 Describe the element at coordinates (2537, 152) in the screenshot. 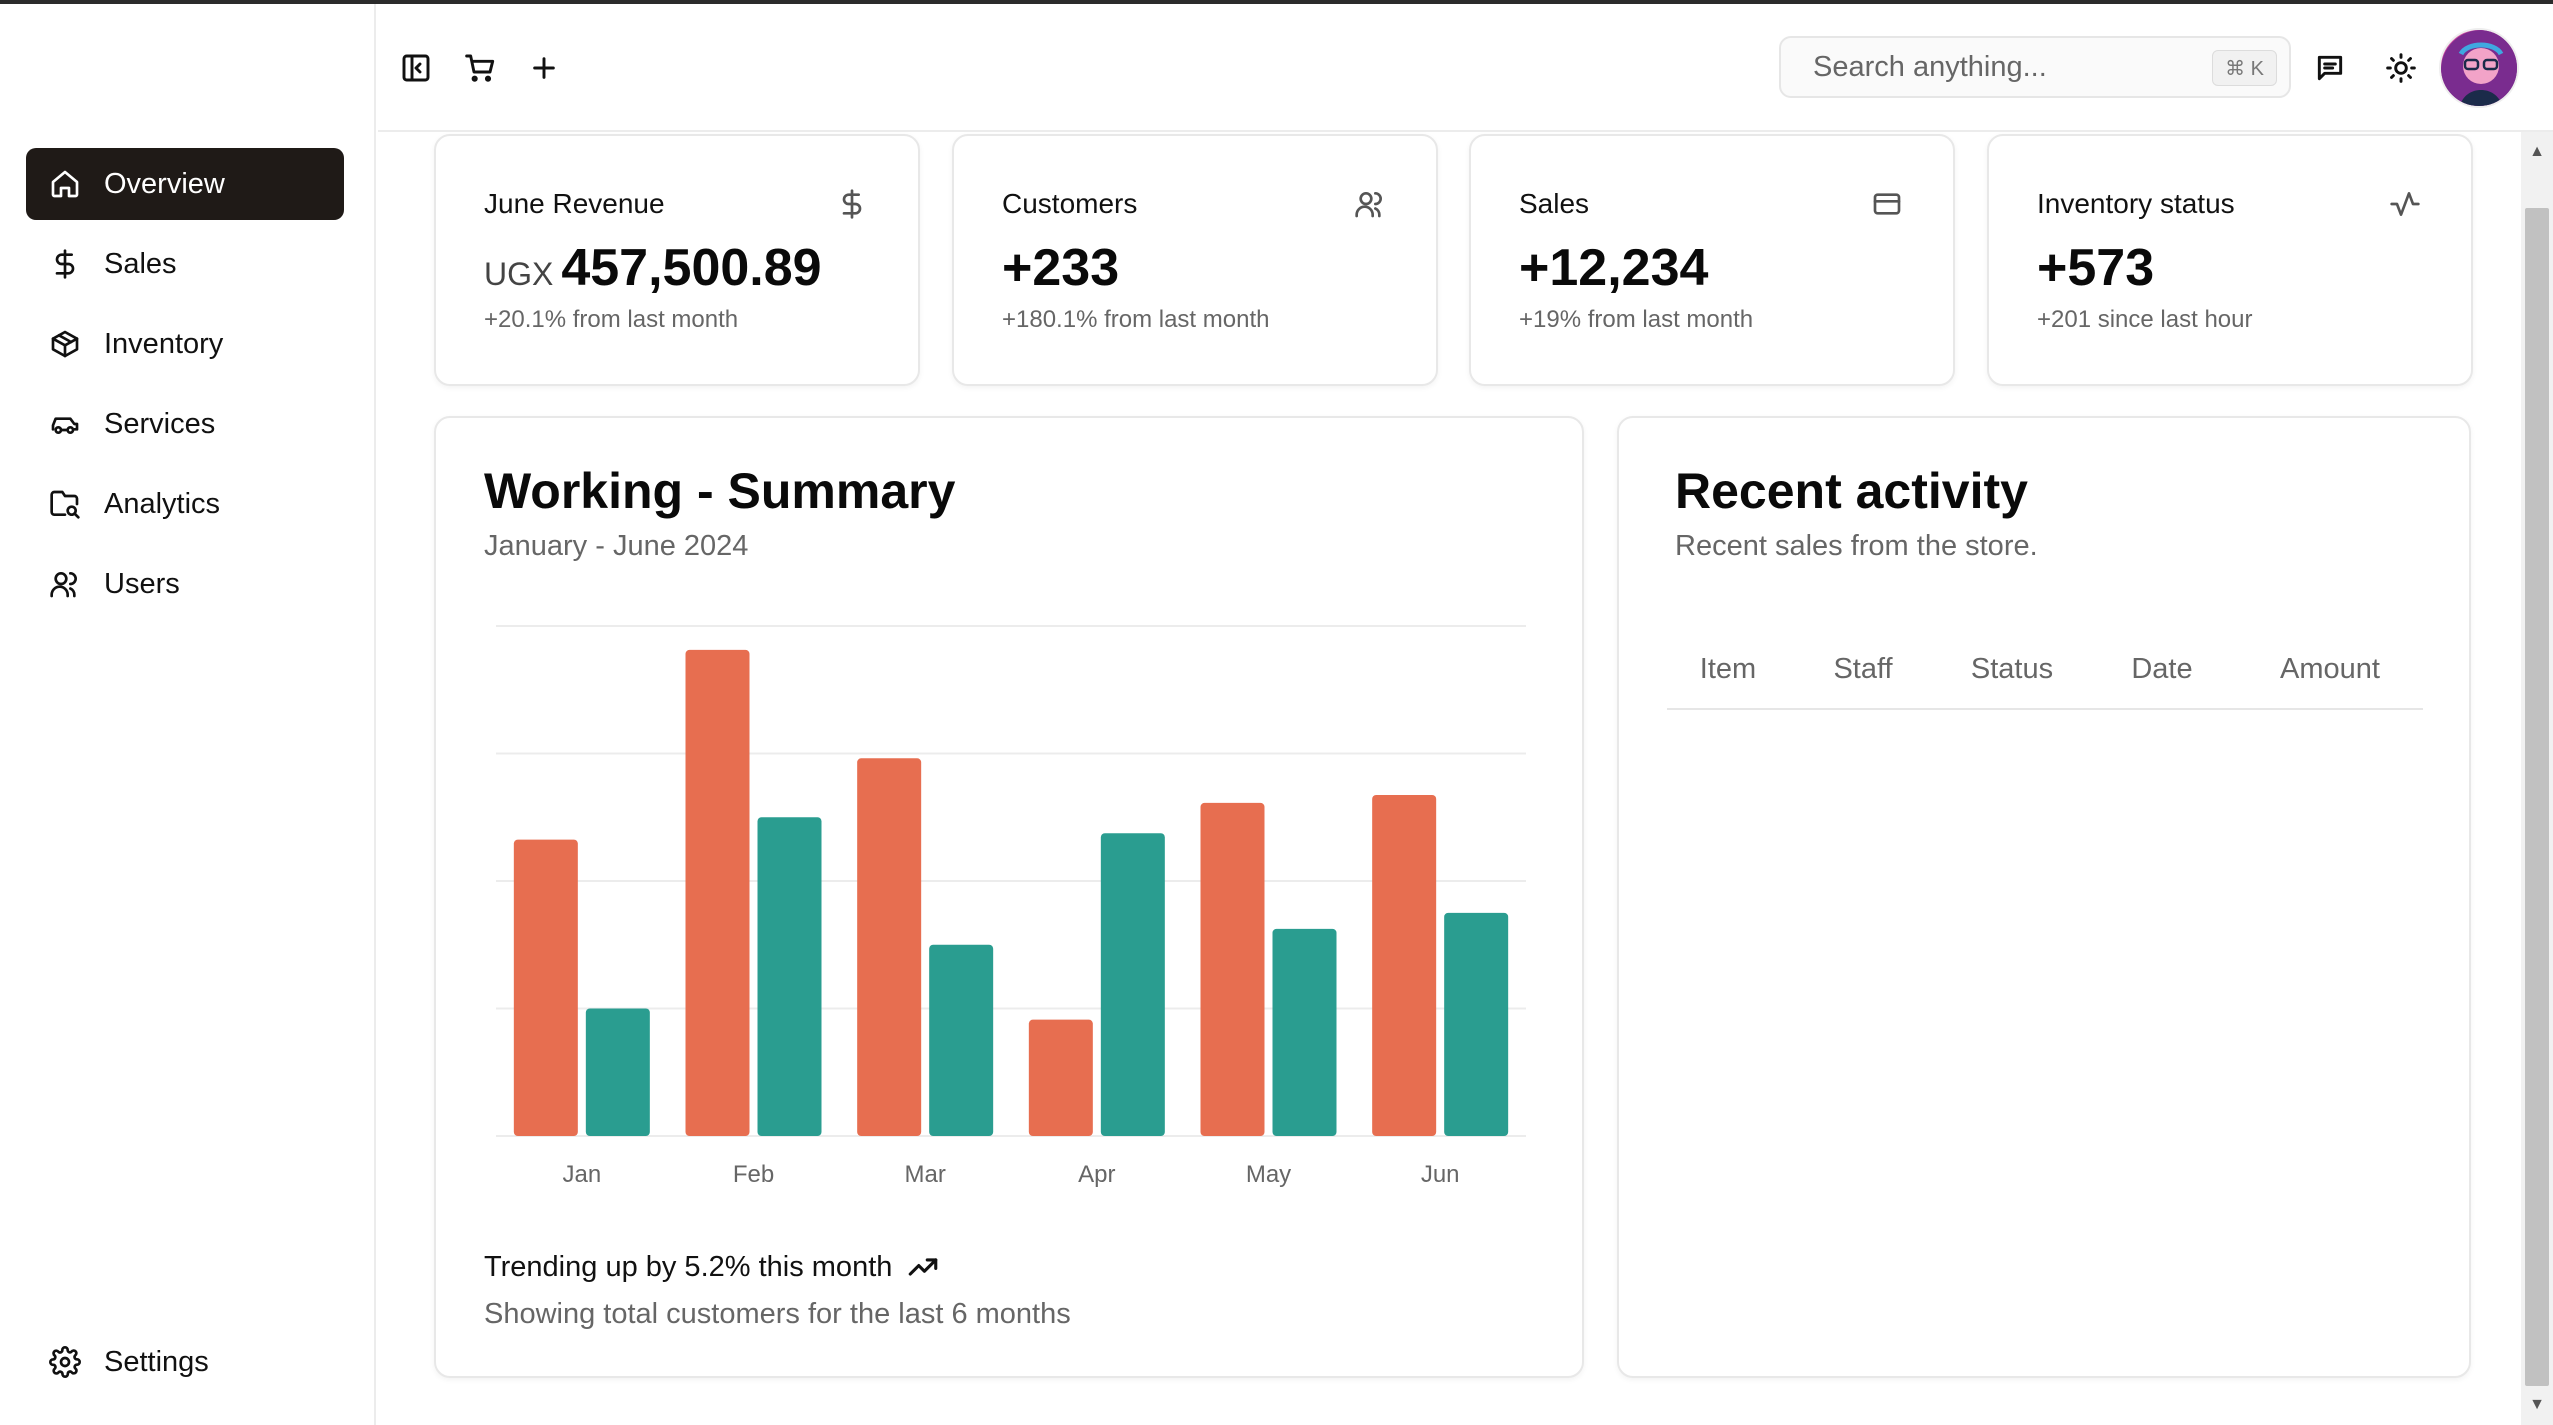

I see `scroll-up-arrow: ▲` at that location.